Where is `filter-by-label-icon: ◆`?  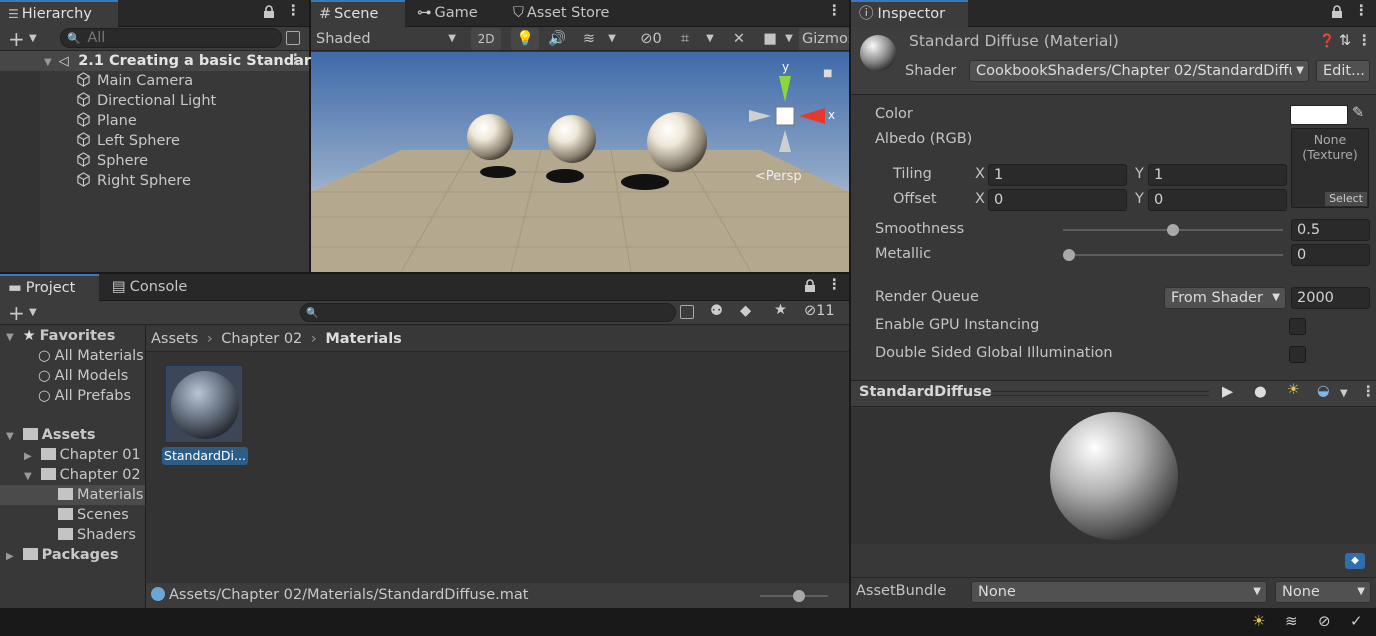 filter-by-label-icon: ◆ is located at coordinates (745, 311).